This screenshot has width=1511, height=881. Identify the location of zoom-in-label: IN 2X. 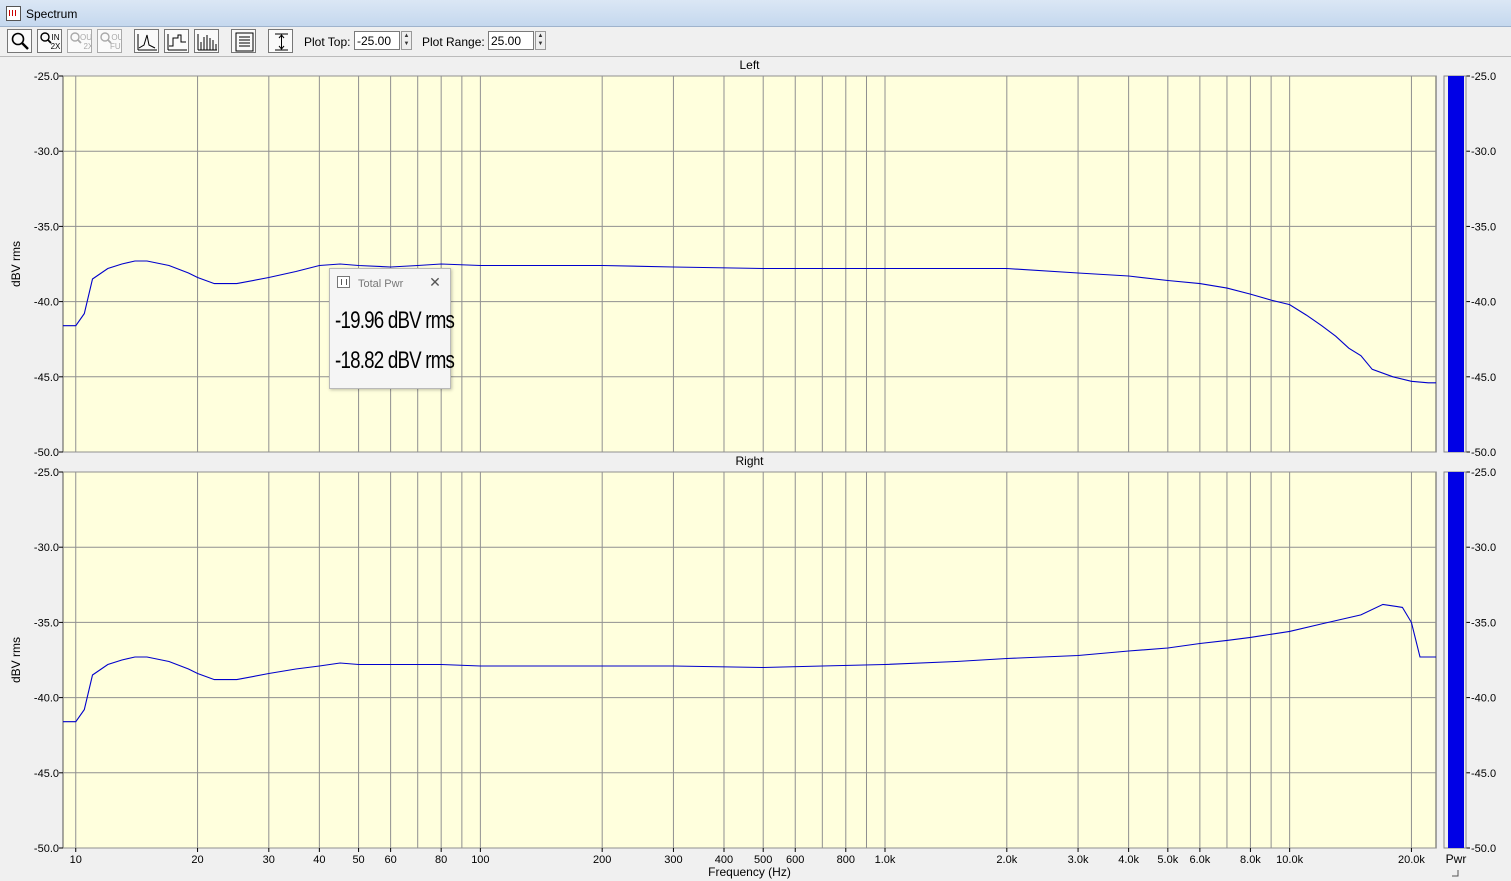
(55, 42).